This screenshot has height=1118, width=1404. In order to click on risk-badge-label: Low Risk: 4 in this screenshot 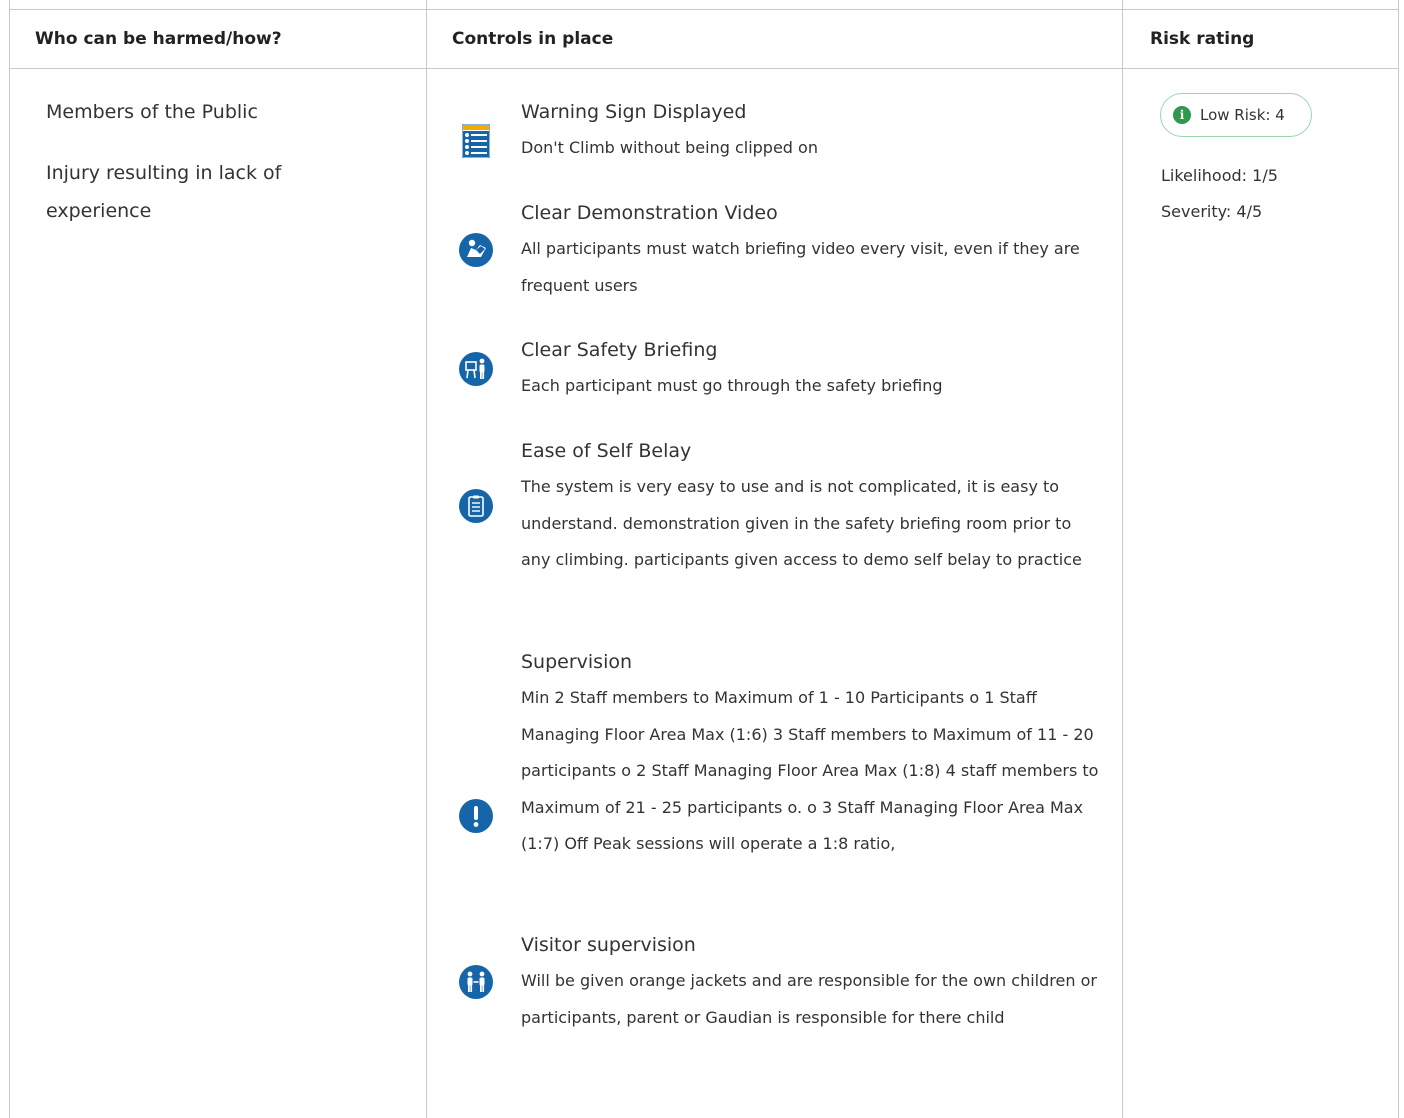, I will do `click(1242, 115)`.